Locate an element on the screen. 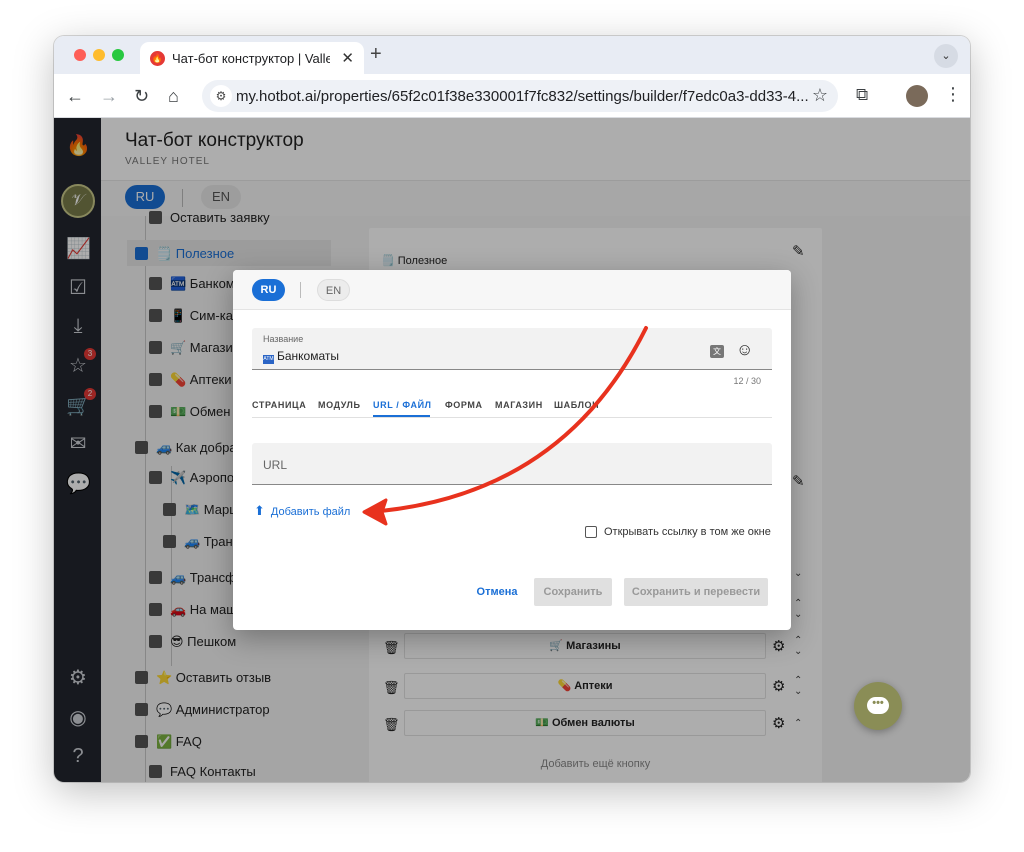 This screenshot has width=1024, height=852. tab-page: СТРАНИЦА is located at coordinates (279, 405).